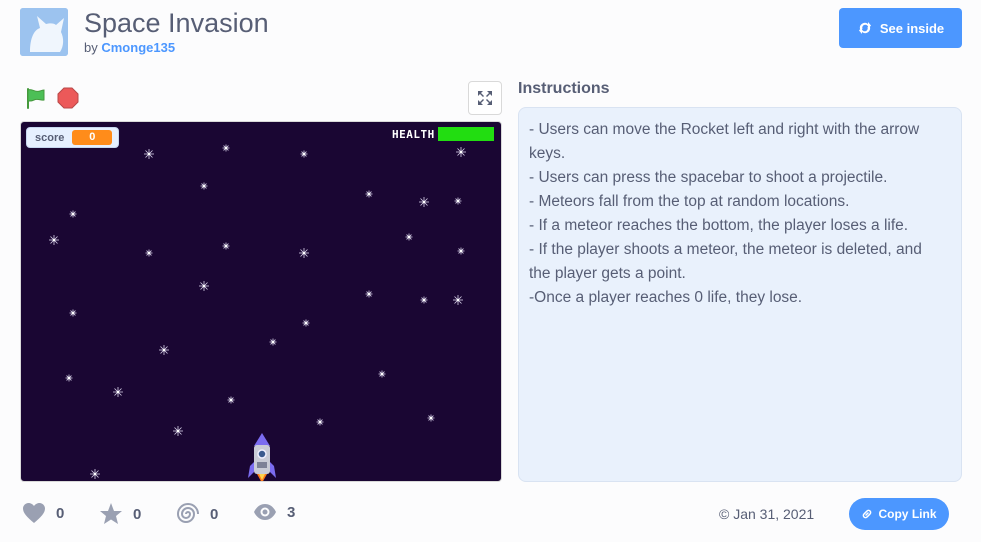 Image resolution: width=981 pixels, height=542 pixels. I want to click on byline-prefix: by, so click(91, 47).